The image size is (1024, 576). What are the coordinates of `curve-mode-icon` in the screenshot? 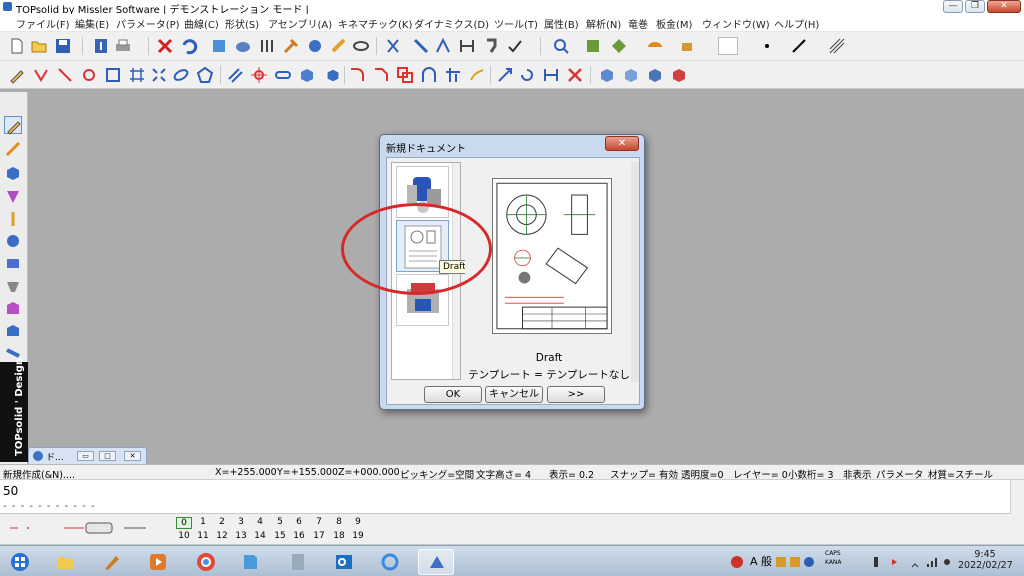 It's located at (13, 149).